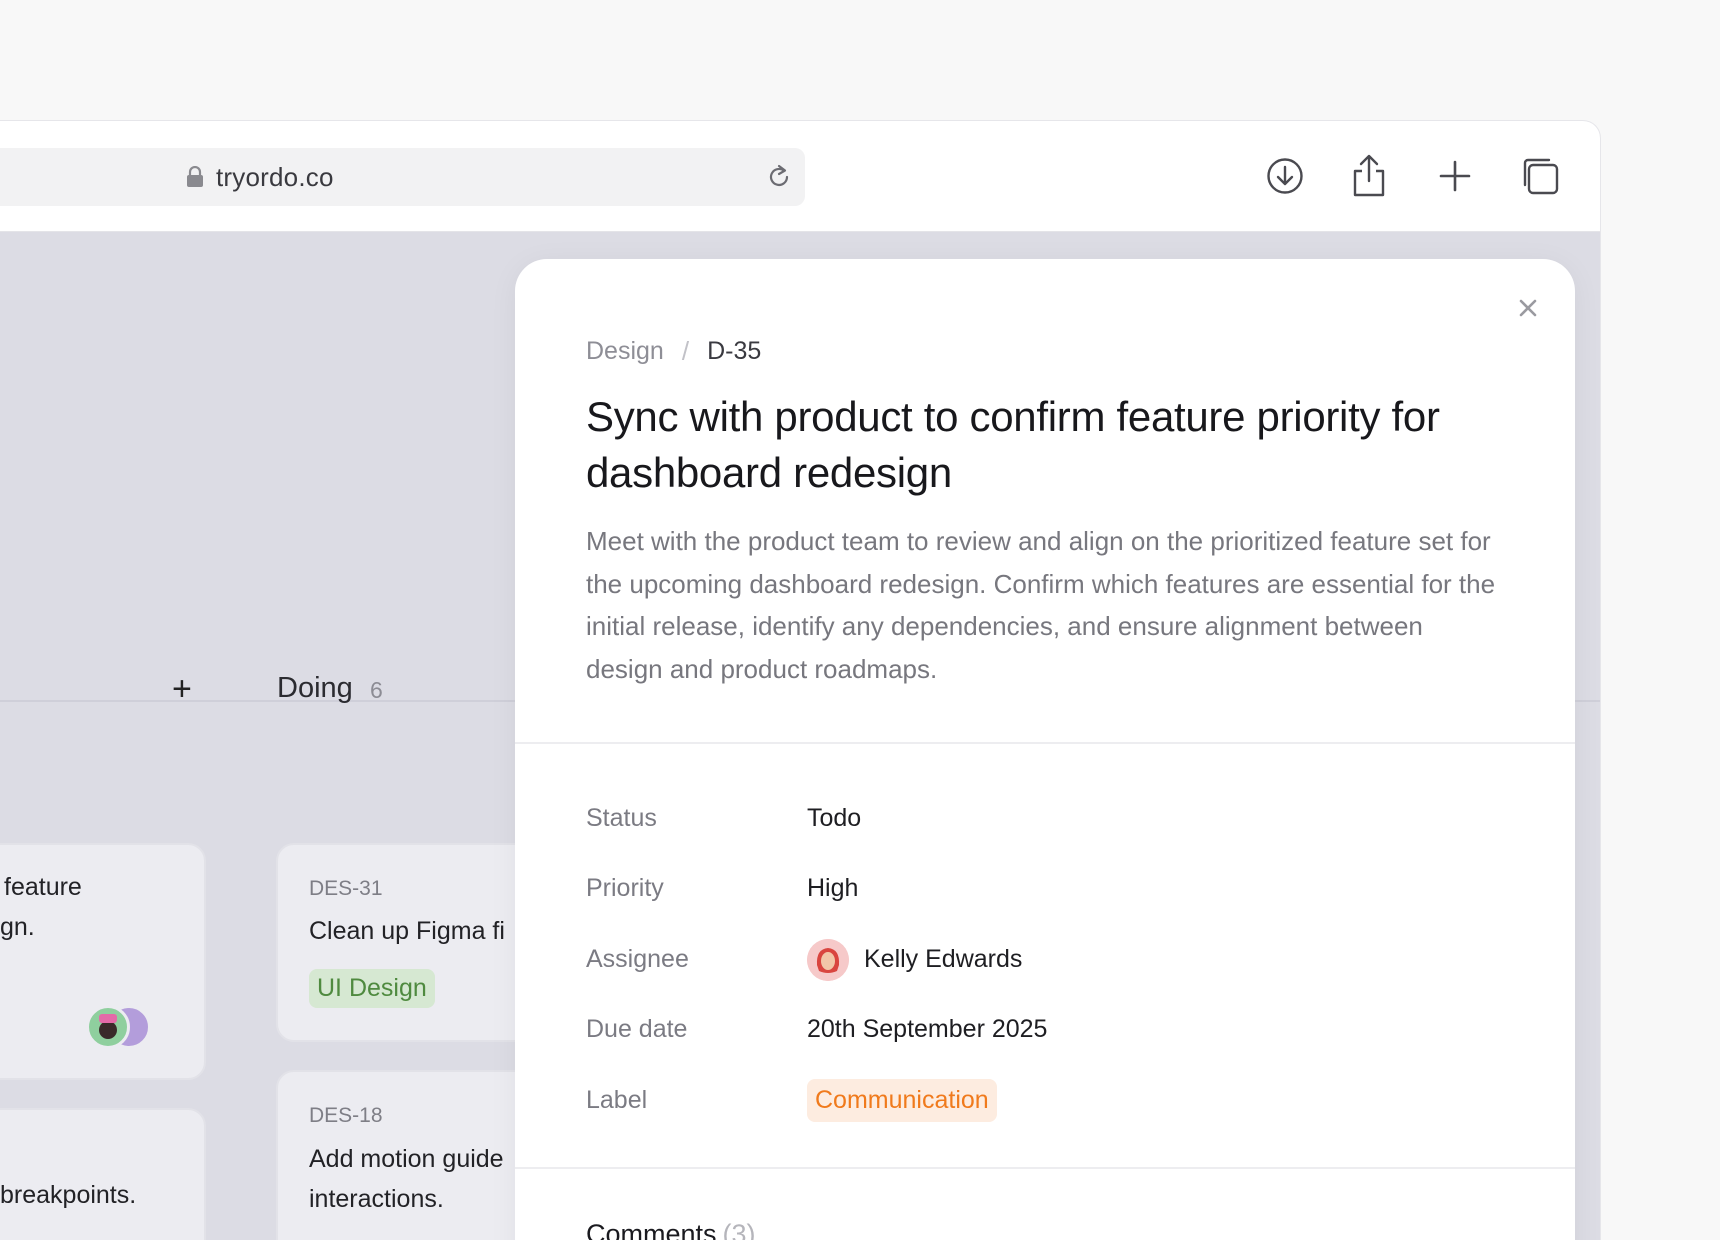 The width and height of the screenshot is (1720, 1240). Describe the element at coordinates (195, 176) in the screenshot. I see `lock-icon` at that location.